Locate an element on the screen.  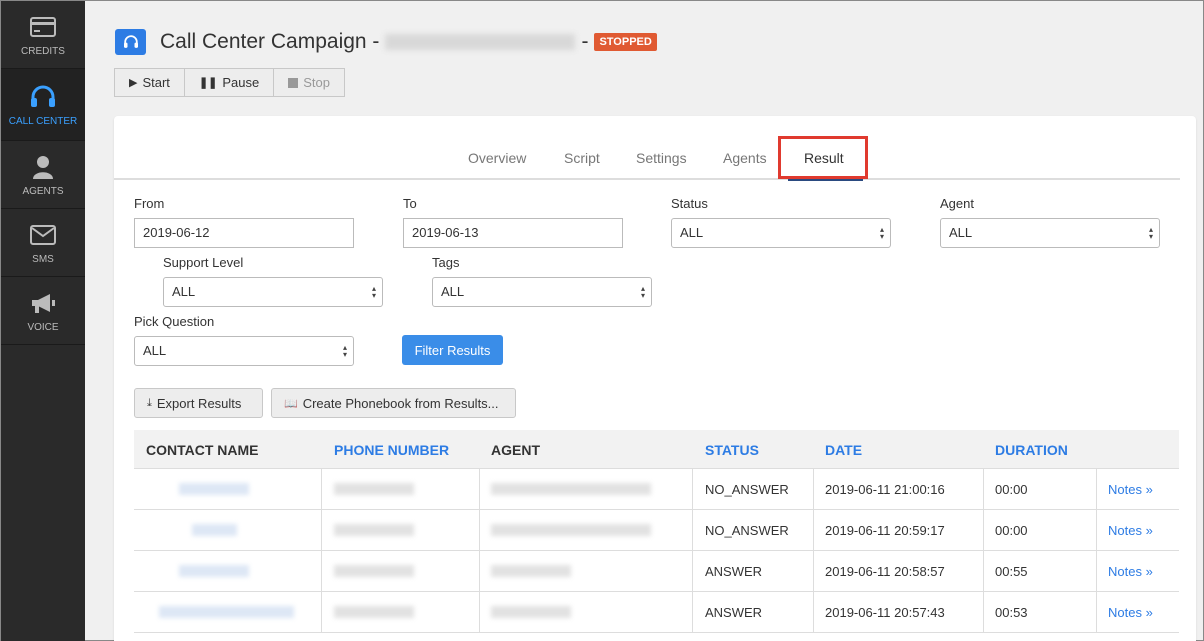
to-label: To is located at coordinates (410, 203).